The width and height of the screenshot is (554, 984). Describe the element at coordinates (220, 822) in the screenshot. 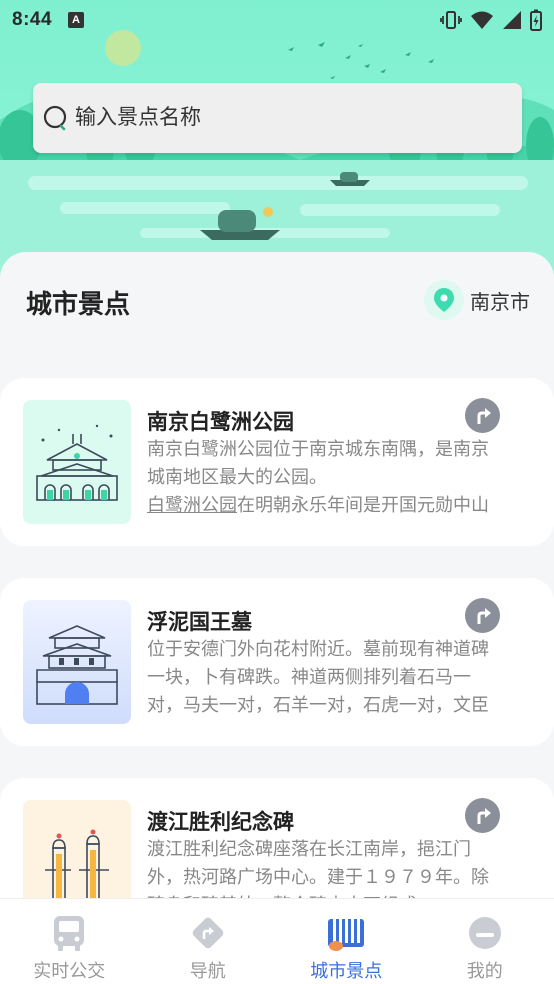

I see `attraction-title: 渡江胜利纪念碑` at that location.